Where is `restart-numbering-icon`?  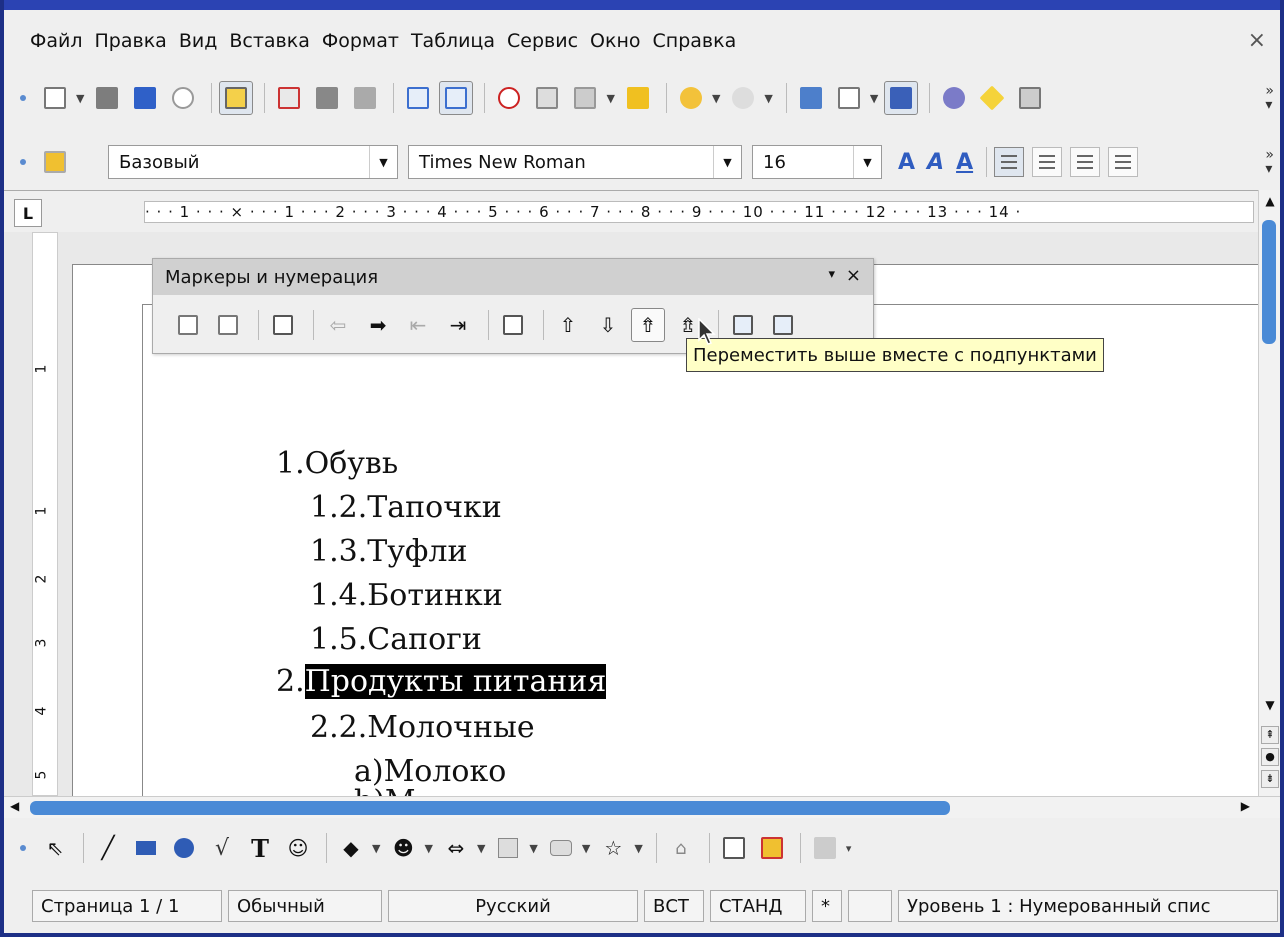
restart-numbering-icon is located at coordinates (743, 325).